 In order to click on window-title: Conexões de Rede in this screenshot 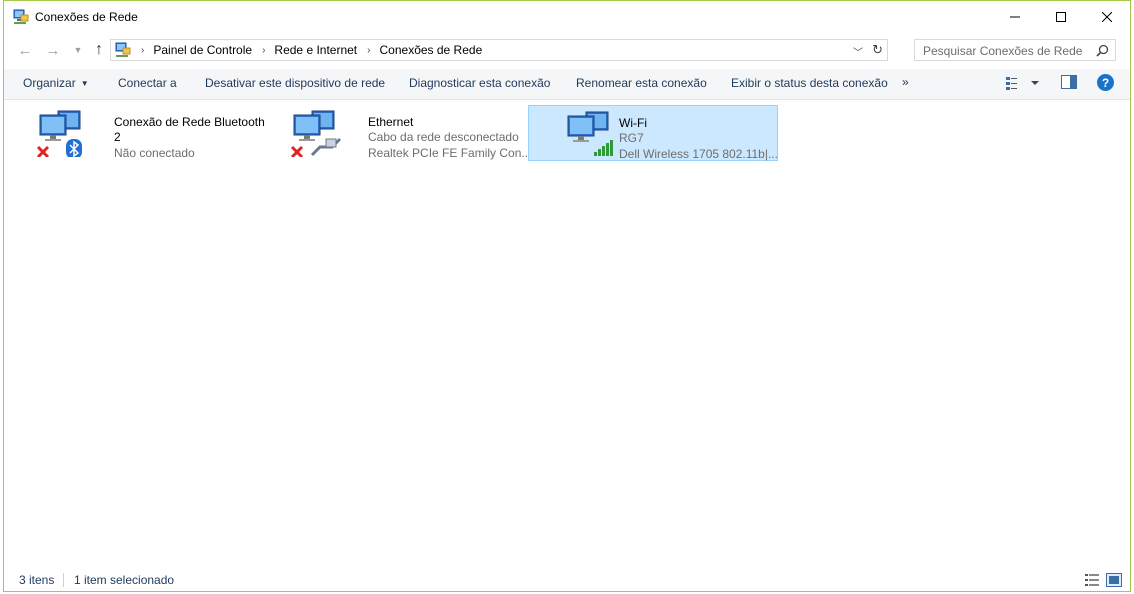, I will do `click(86, 17)`.